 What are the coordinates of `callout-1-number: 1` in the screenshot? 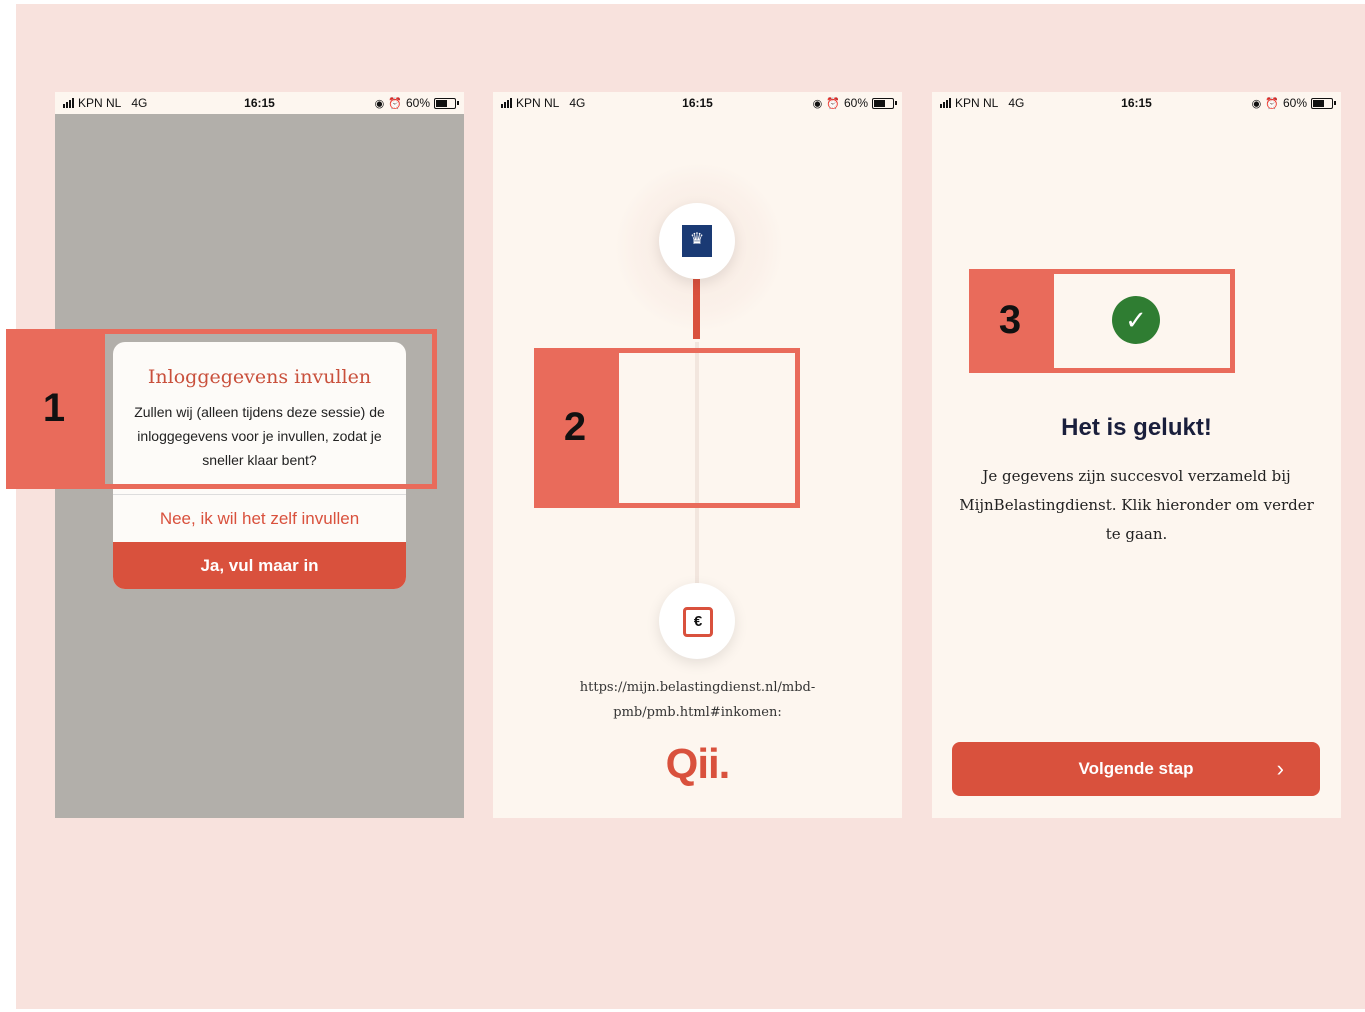 It's located at (54, 408).